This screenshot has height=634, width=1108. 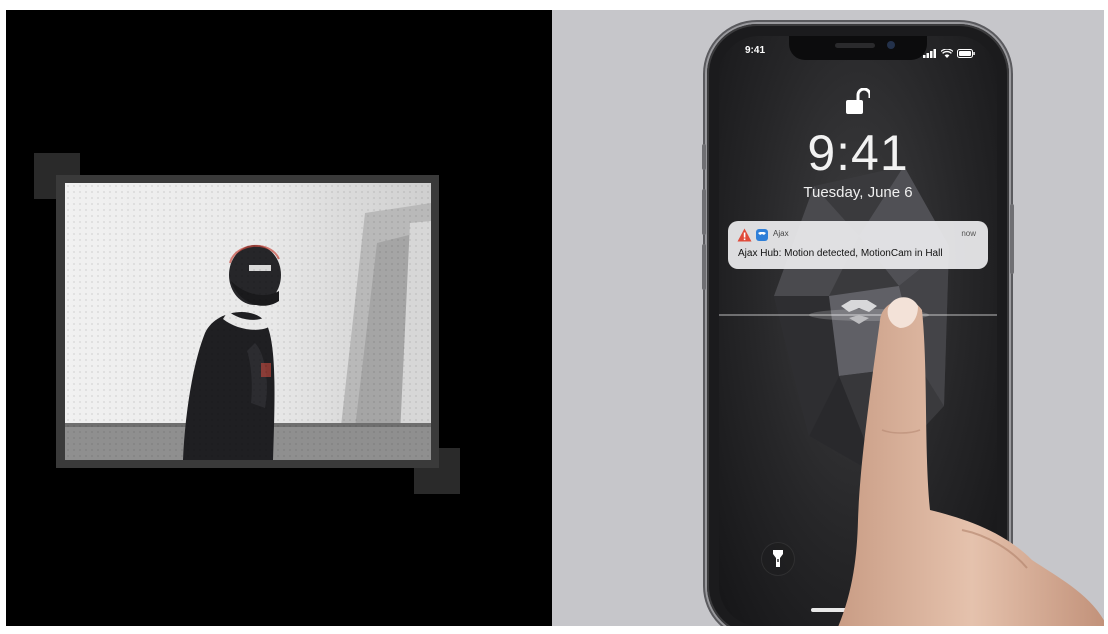 What do you see at coordinates (248, 331) in the screenshot?
I see `intruder-photo-illustration` at bounding box center [248, 331].